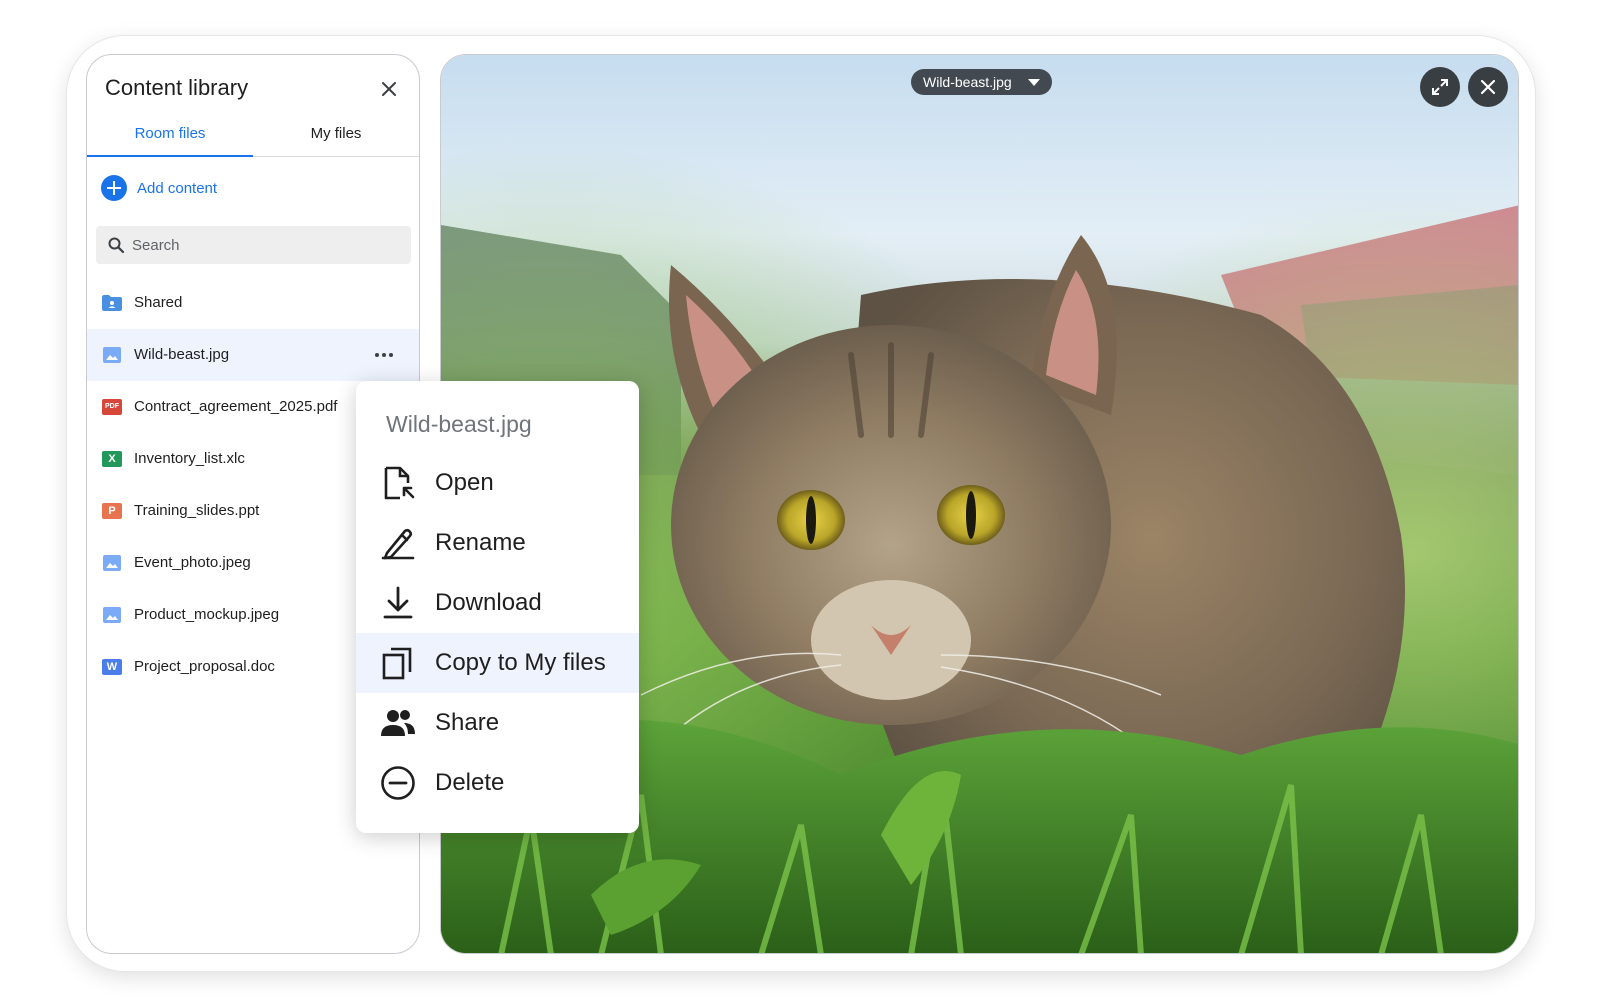 This screenshot has width=1600, height=1004. Describe the element at coordinates (114, 188) in the screenshot. I see `add-icon` at that location.